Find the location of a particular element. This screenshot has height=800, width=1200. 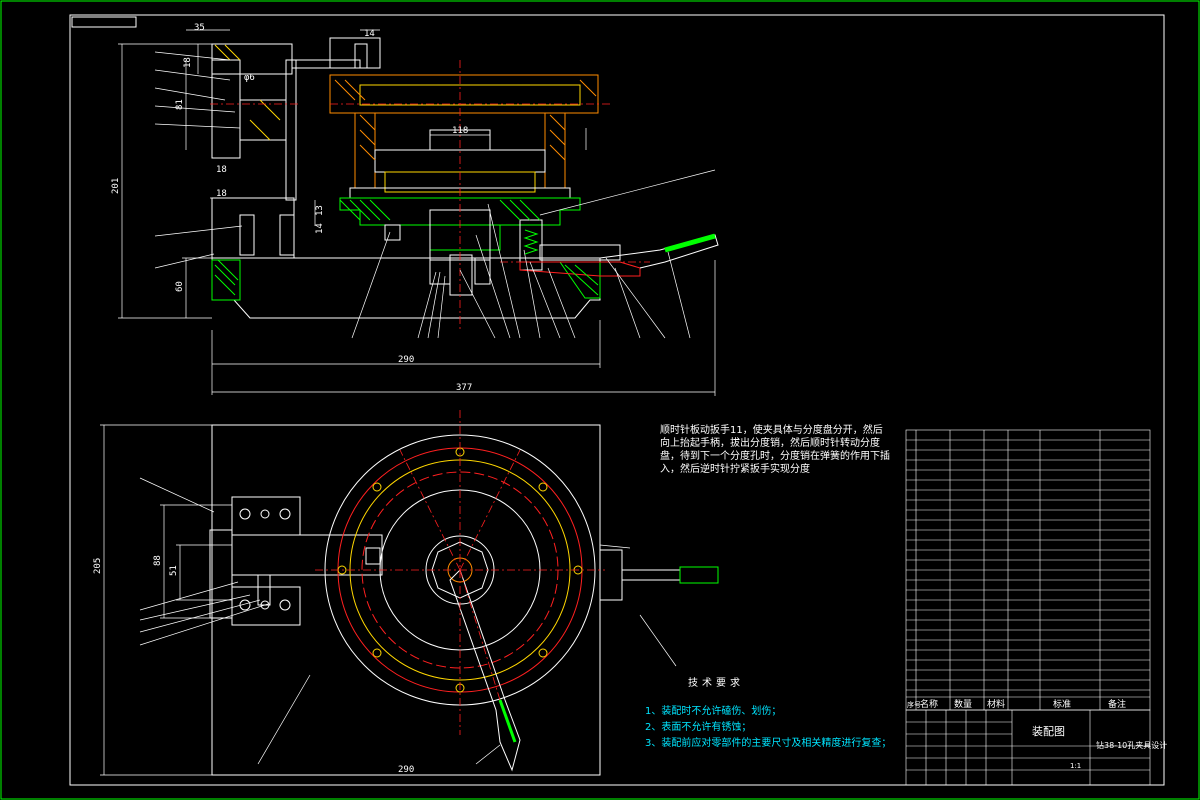

dim-14b: 14 is located at coordinates (320, 228).